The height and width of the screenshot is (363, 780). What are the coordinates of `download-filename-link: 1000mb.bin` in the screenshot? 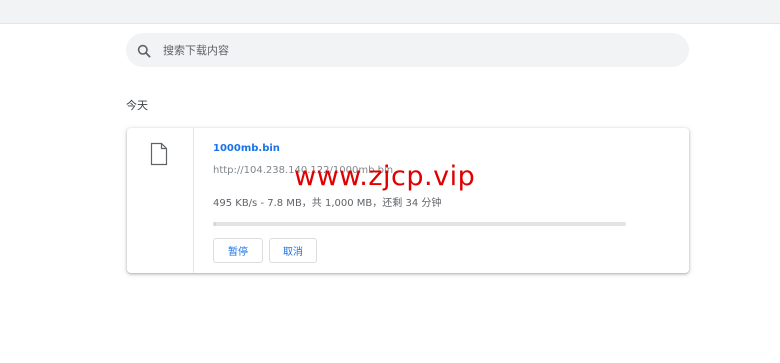 It's located at (246, 148).